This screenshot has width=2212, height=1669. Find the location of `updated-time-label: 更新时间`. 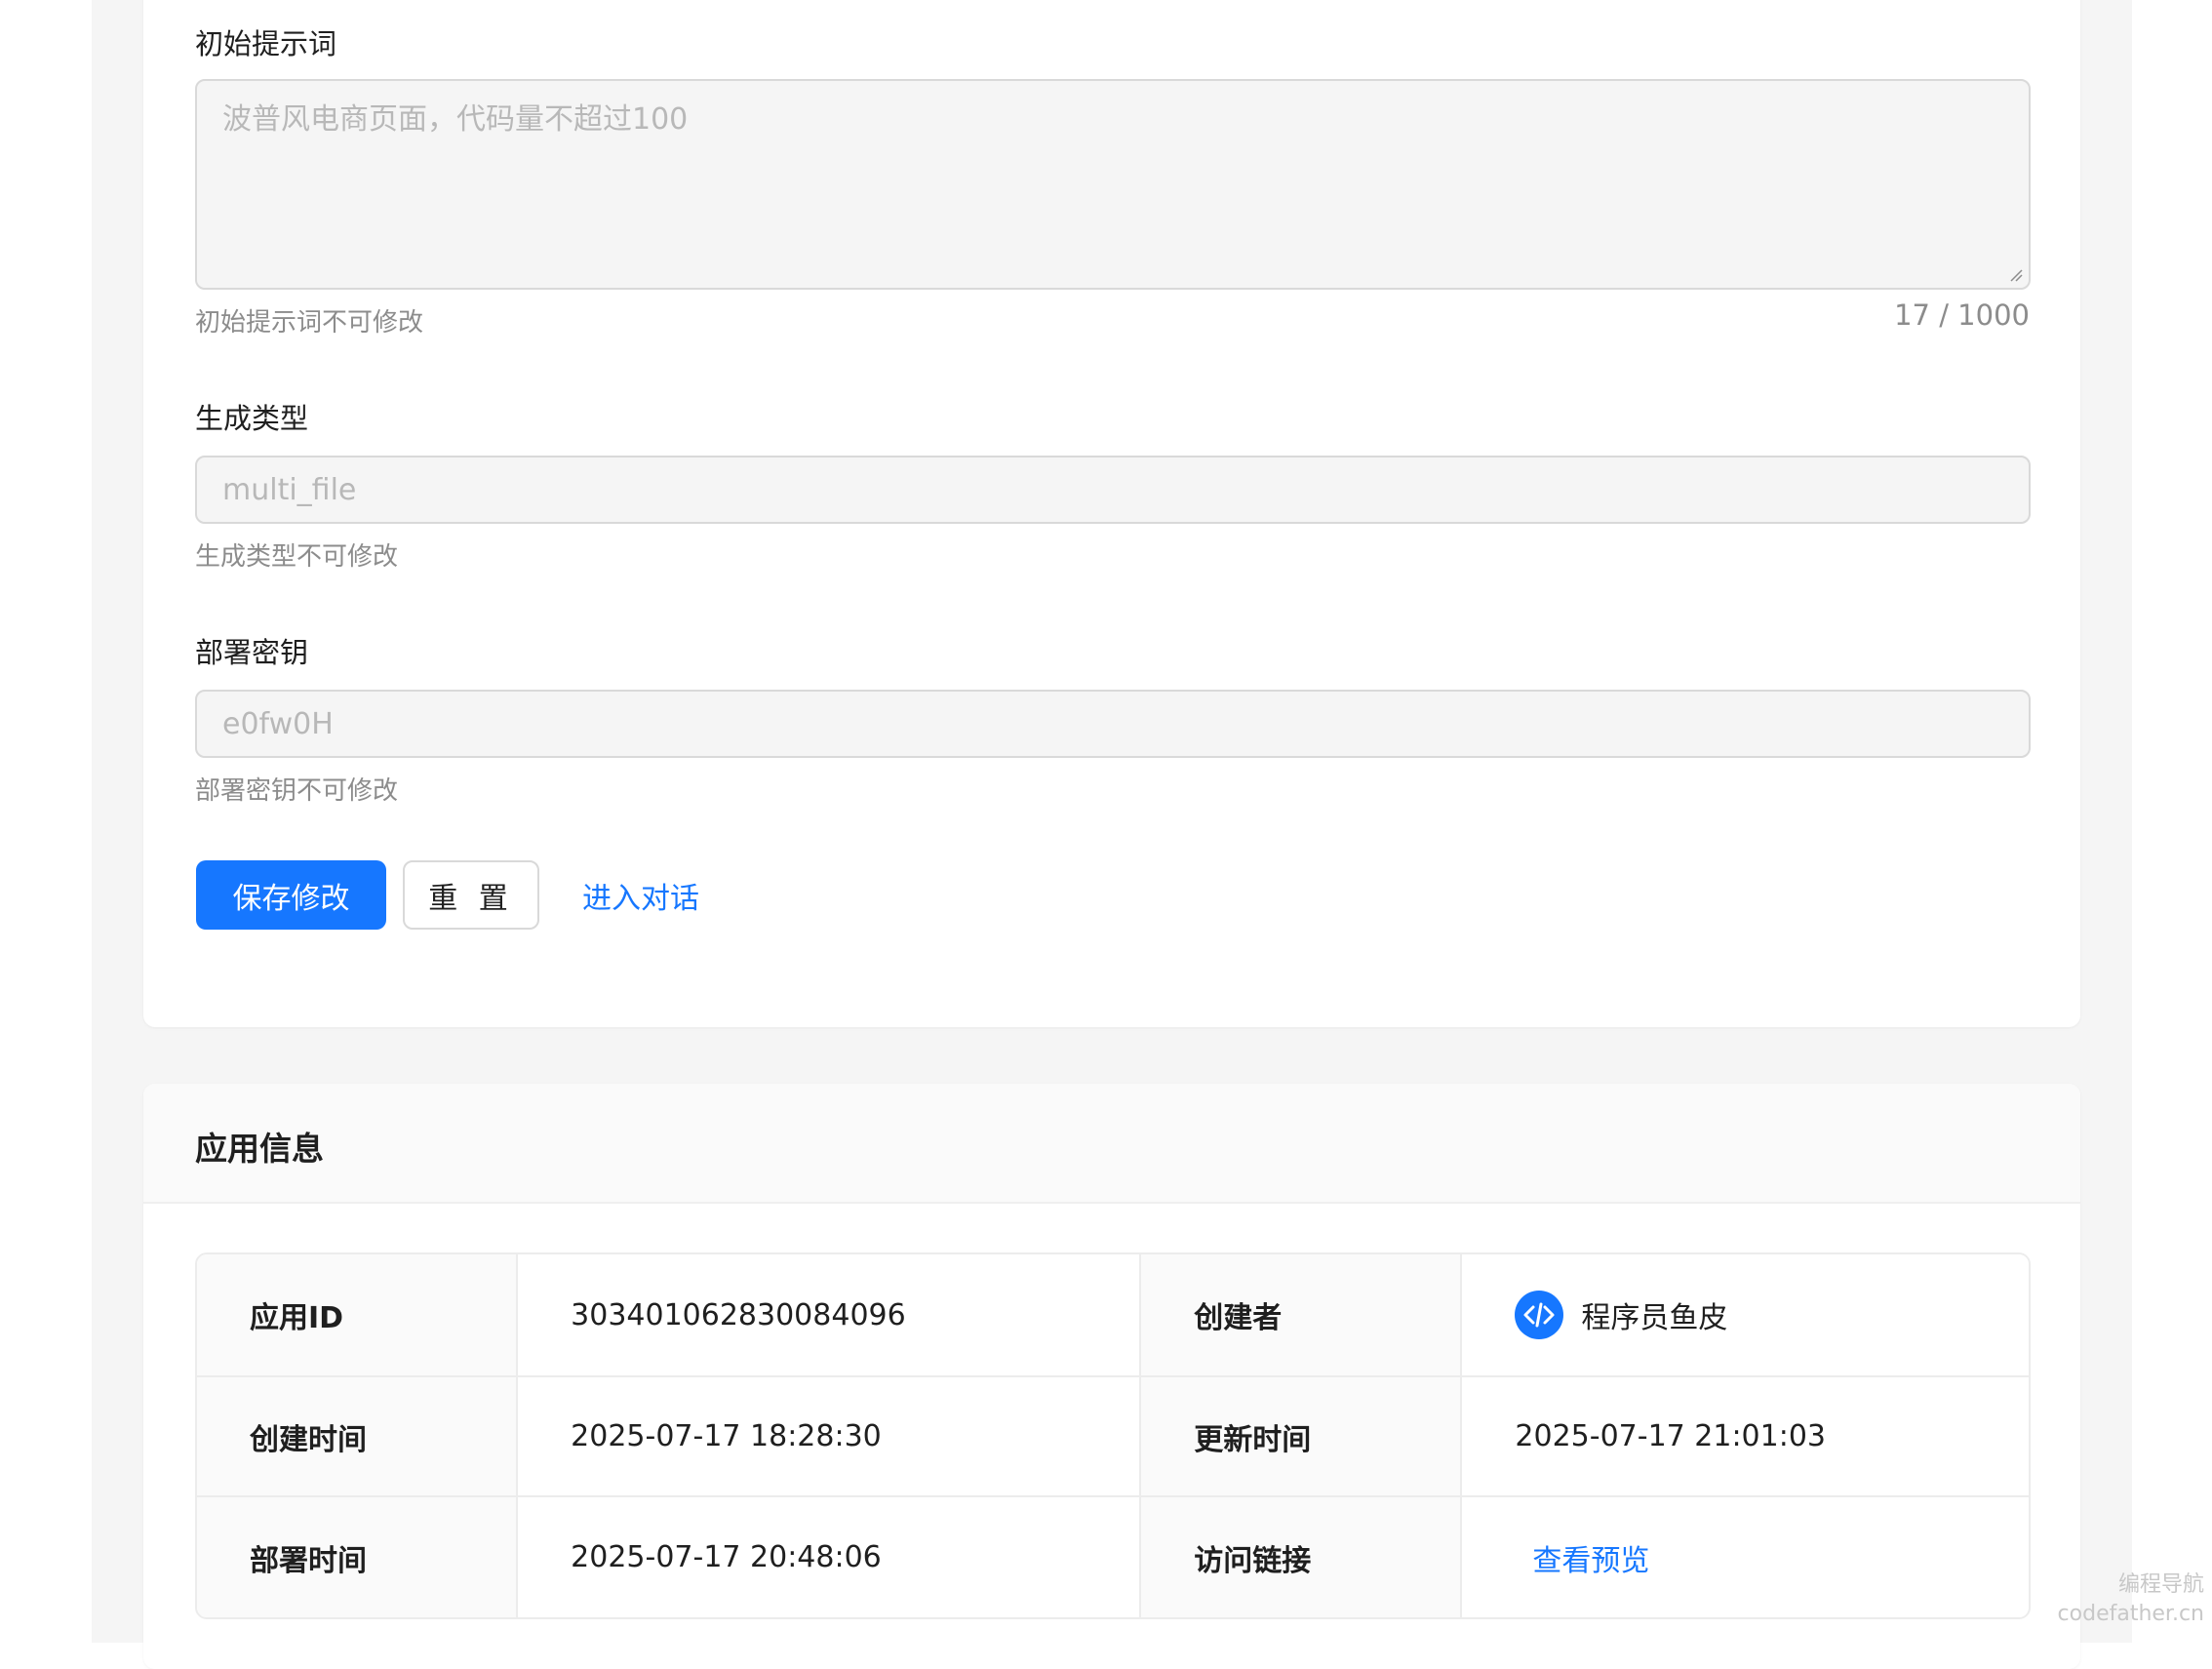

updated-time-label: 更新时间 is located at coordinates (1302, 1437).